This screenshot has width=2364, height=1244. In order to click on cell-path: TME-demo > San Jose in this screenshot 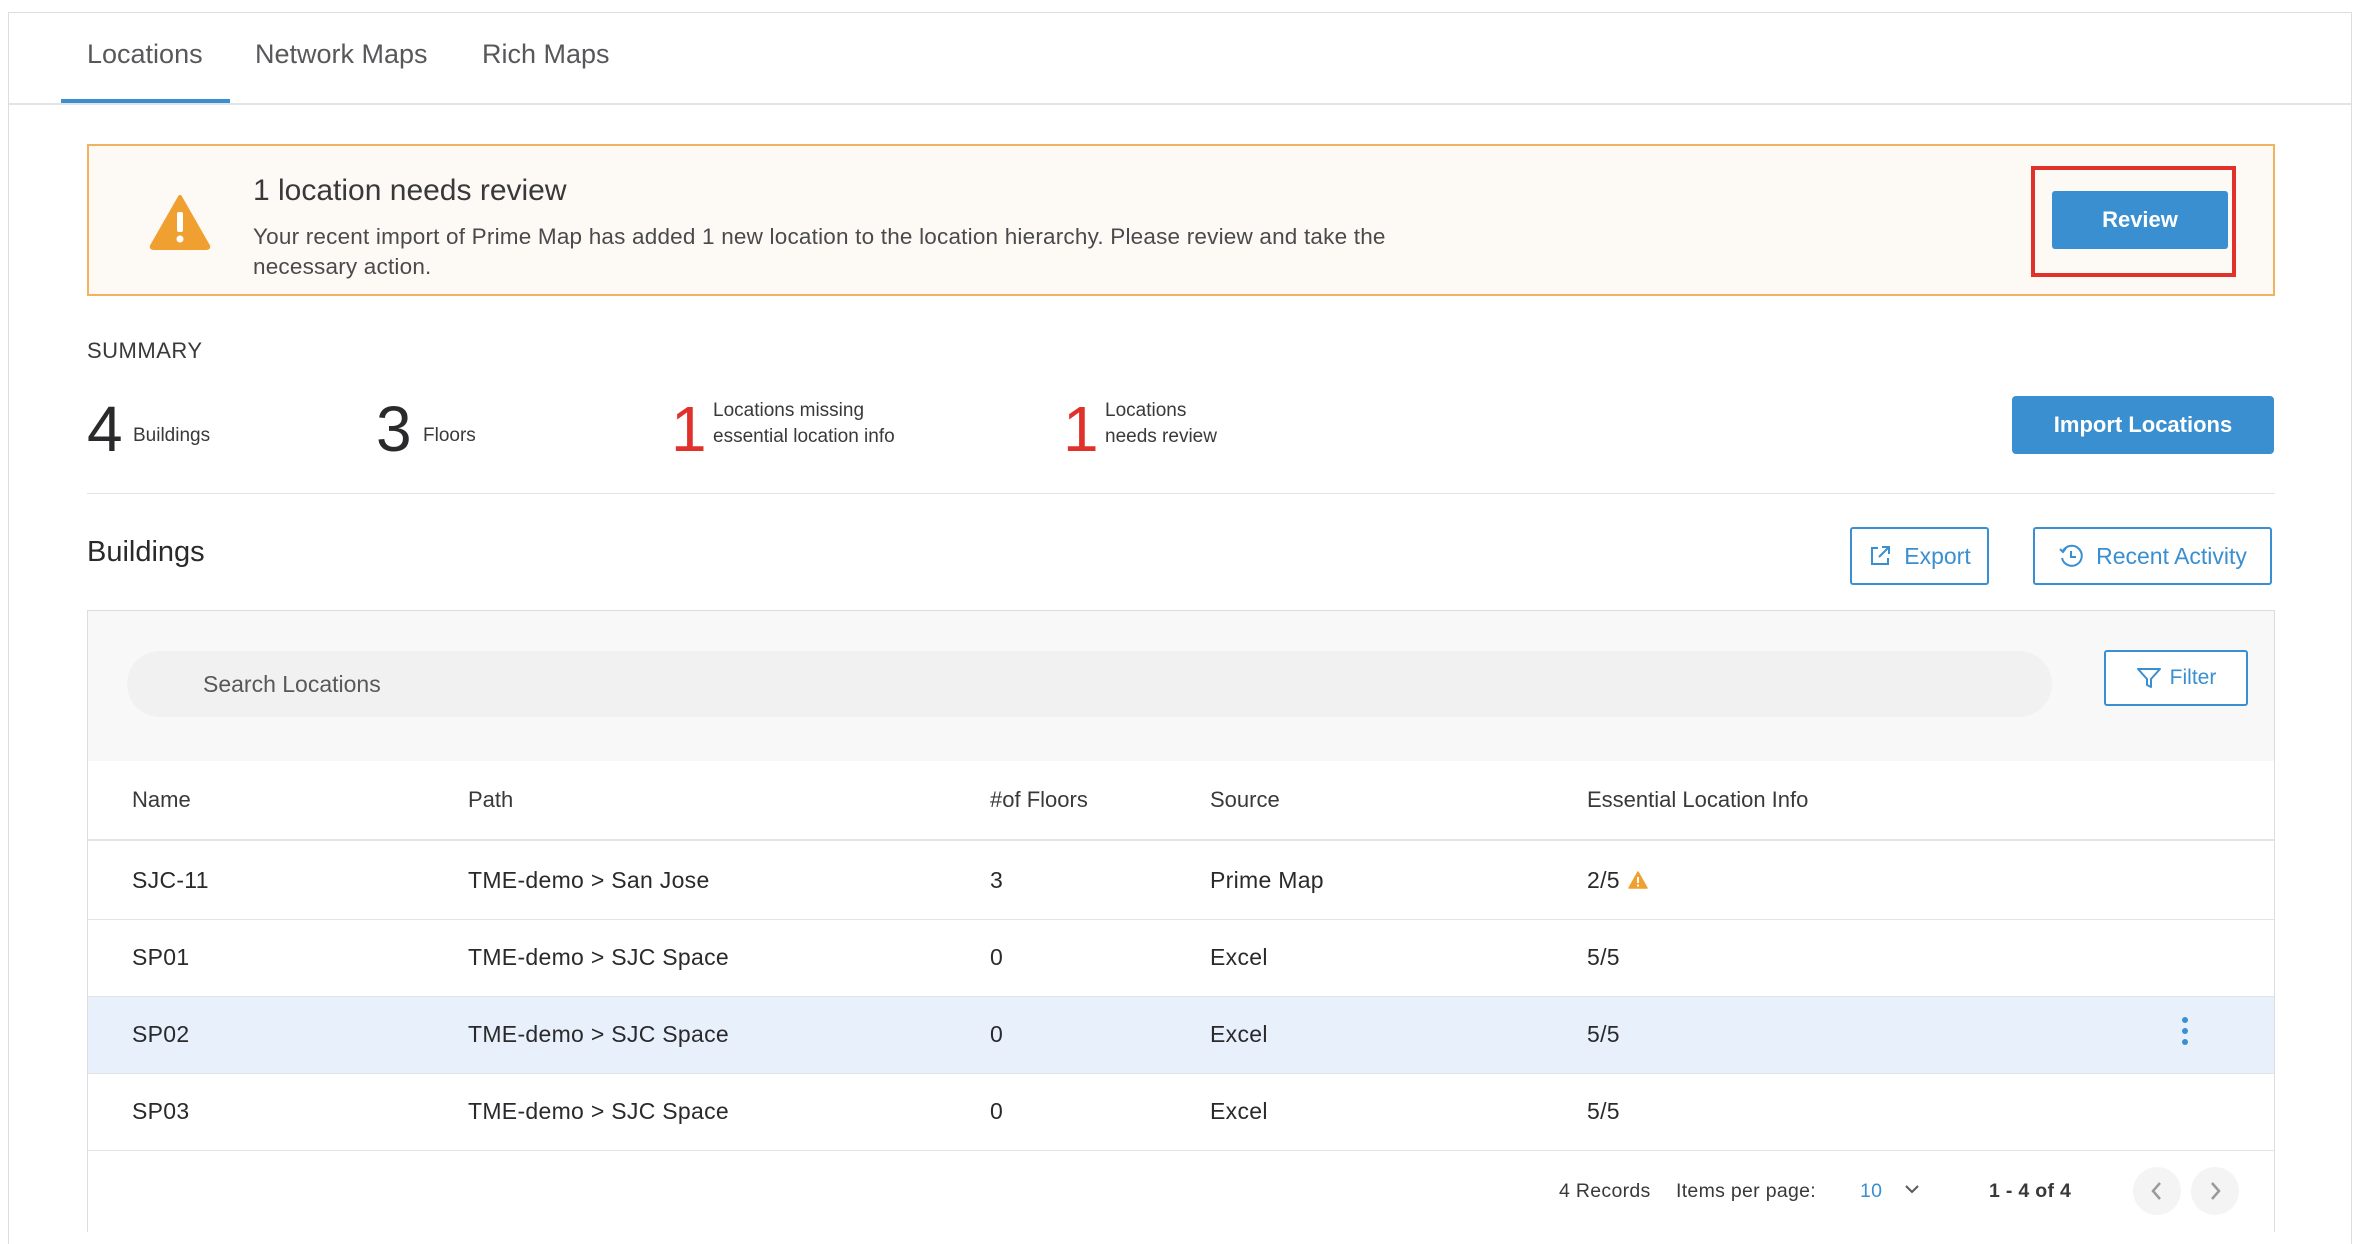, I will do `click(589, 880)`.